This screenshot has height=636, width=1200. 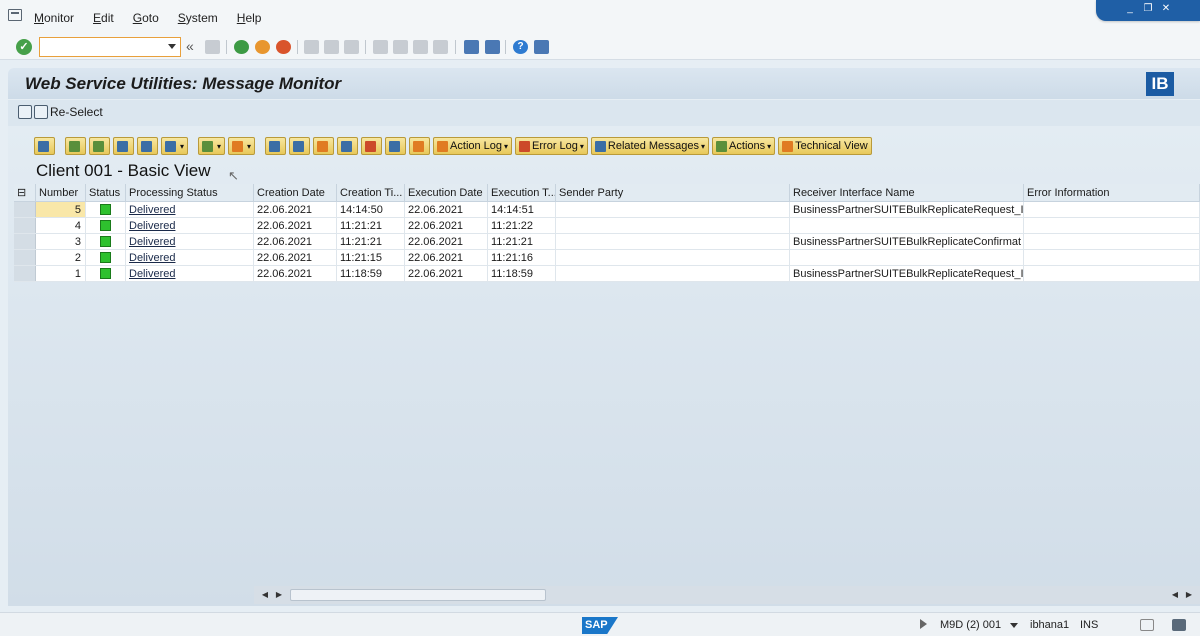 What do you see at coordinates (650, 146) in the screenshot?
I see `related-messages-button: Related Messages ▾` at bounding box center [650, 146].